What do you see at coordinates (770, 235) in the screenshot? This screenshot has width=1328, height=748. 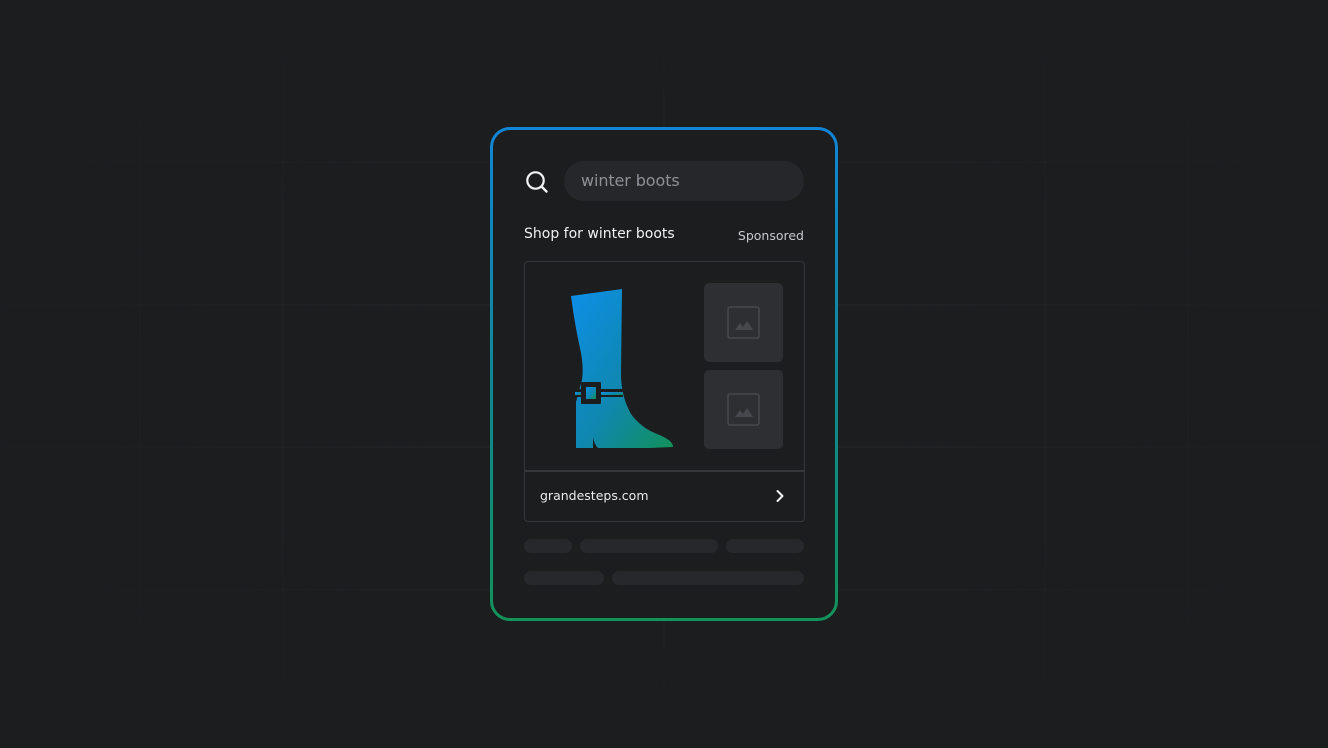 I see `sponsored-label: Sponsored` at bounding box center [770, 235].